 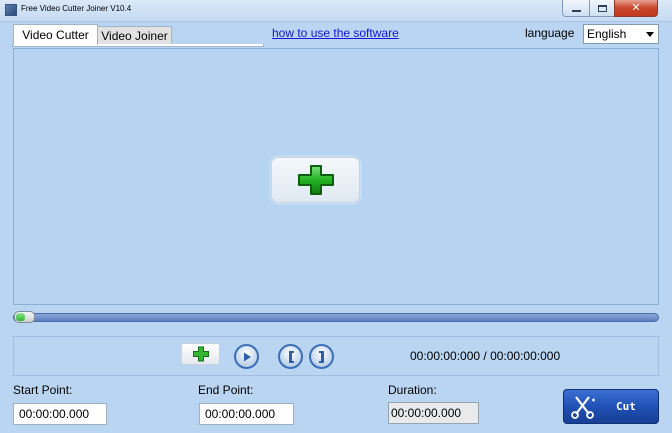 I want to click on tab-label: Video Cutter, so click(x=55, y=35).